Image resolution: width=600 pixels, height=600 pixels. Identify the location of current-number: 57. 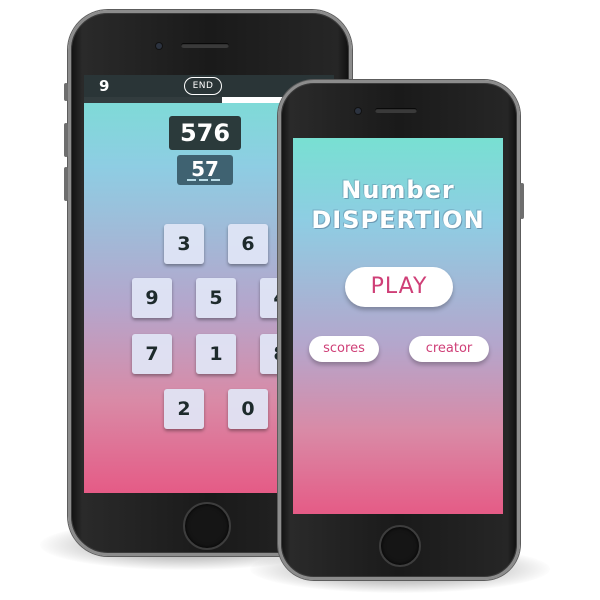
(205, 170).